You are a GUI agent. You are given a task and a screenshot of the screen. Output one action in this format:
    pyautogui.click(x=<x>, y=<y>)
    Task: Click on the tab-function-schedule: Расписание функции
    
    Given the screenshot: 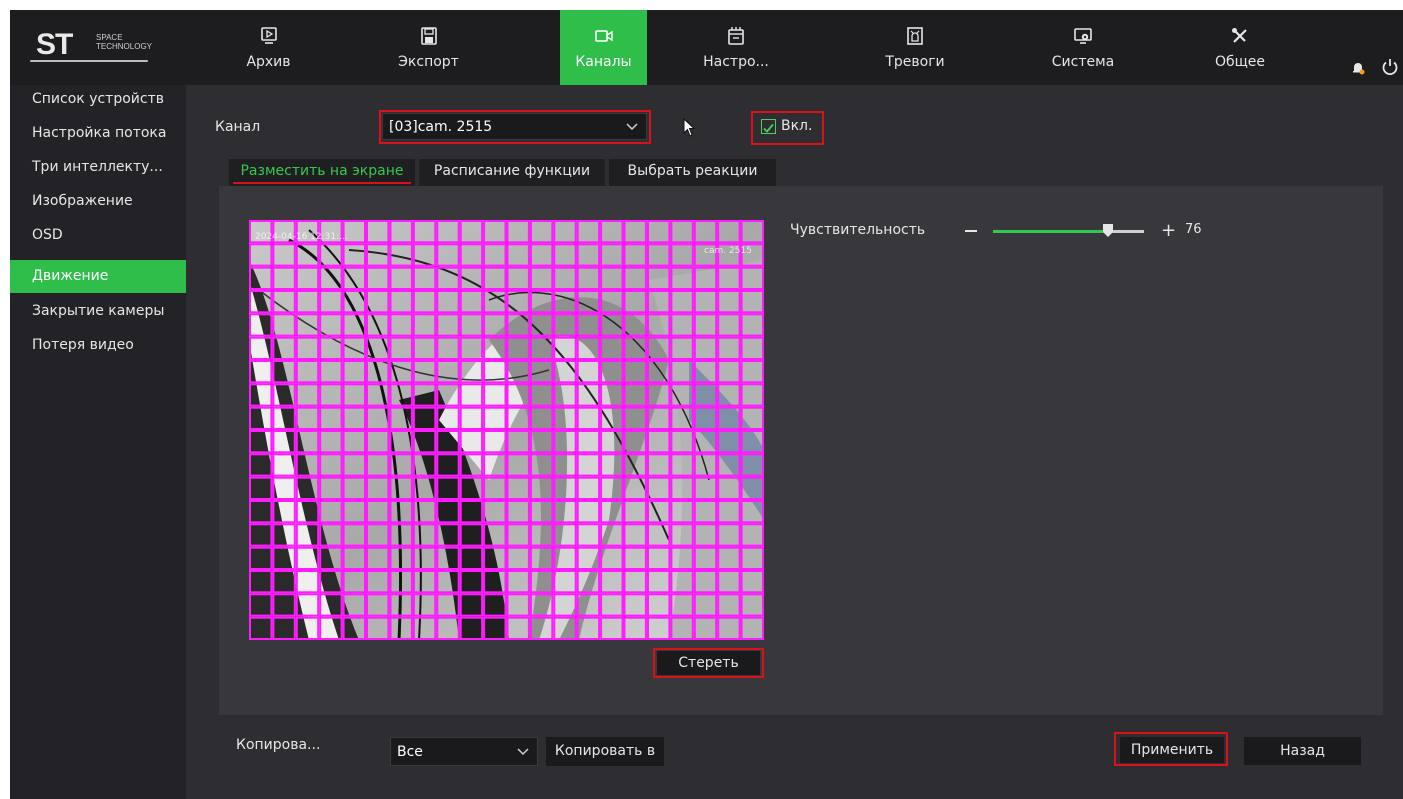 What is the action you would take?
    pyautogui.click(x=512, y=172)
    